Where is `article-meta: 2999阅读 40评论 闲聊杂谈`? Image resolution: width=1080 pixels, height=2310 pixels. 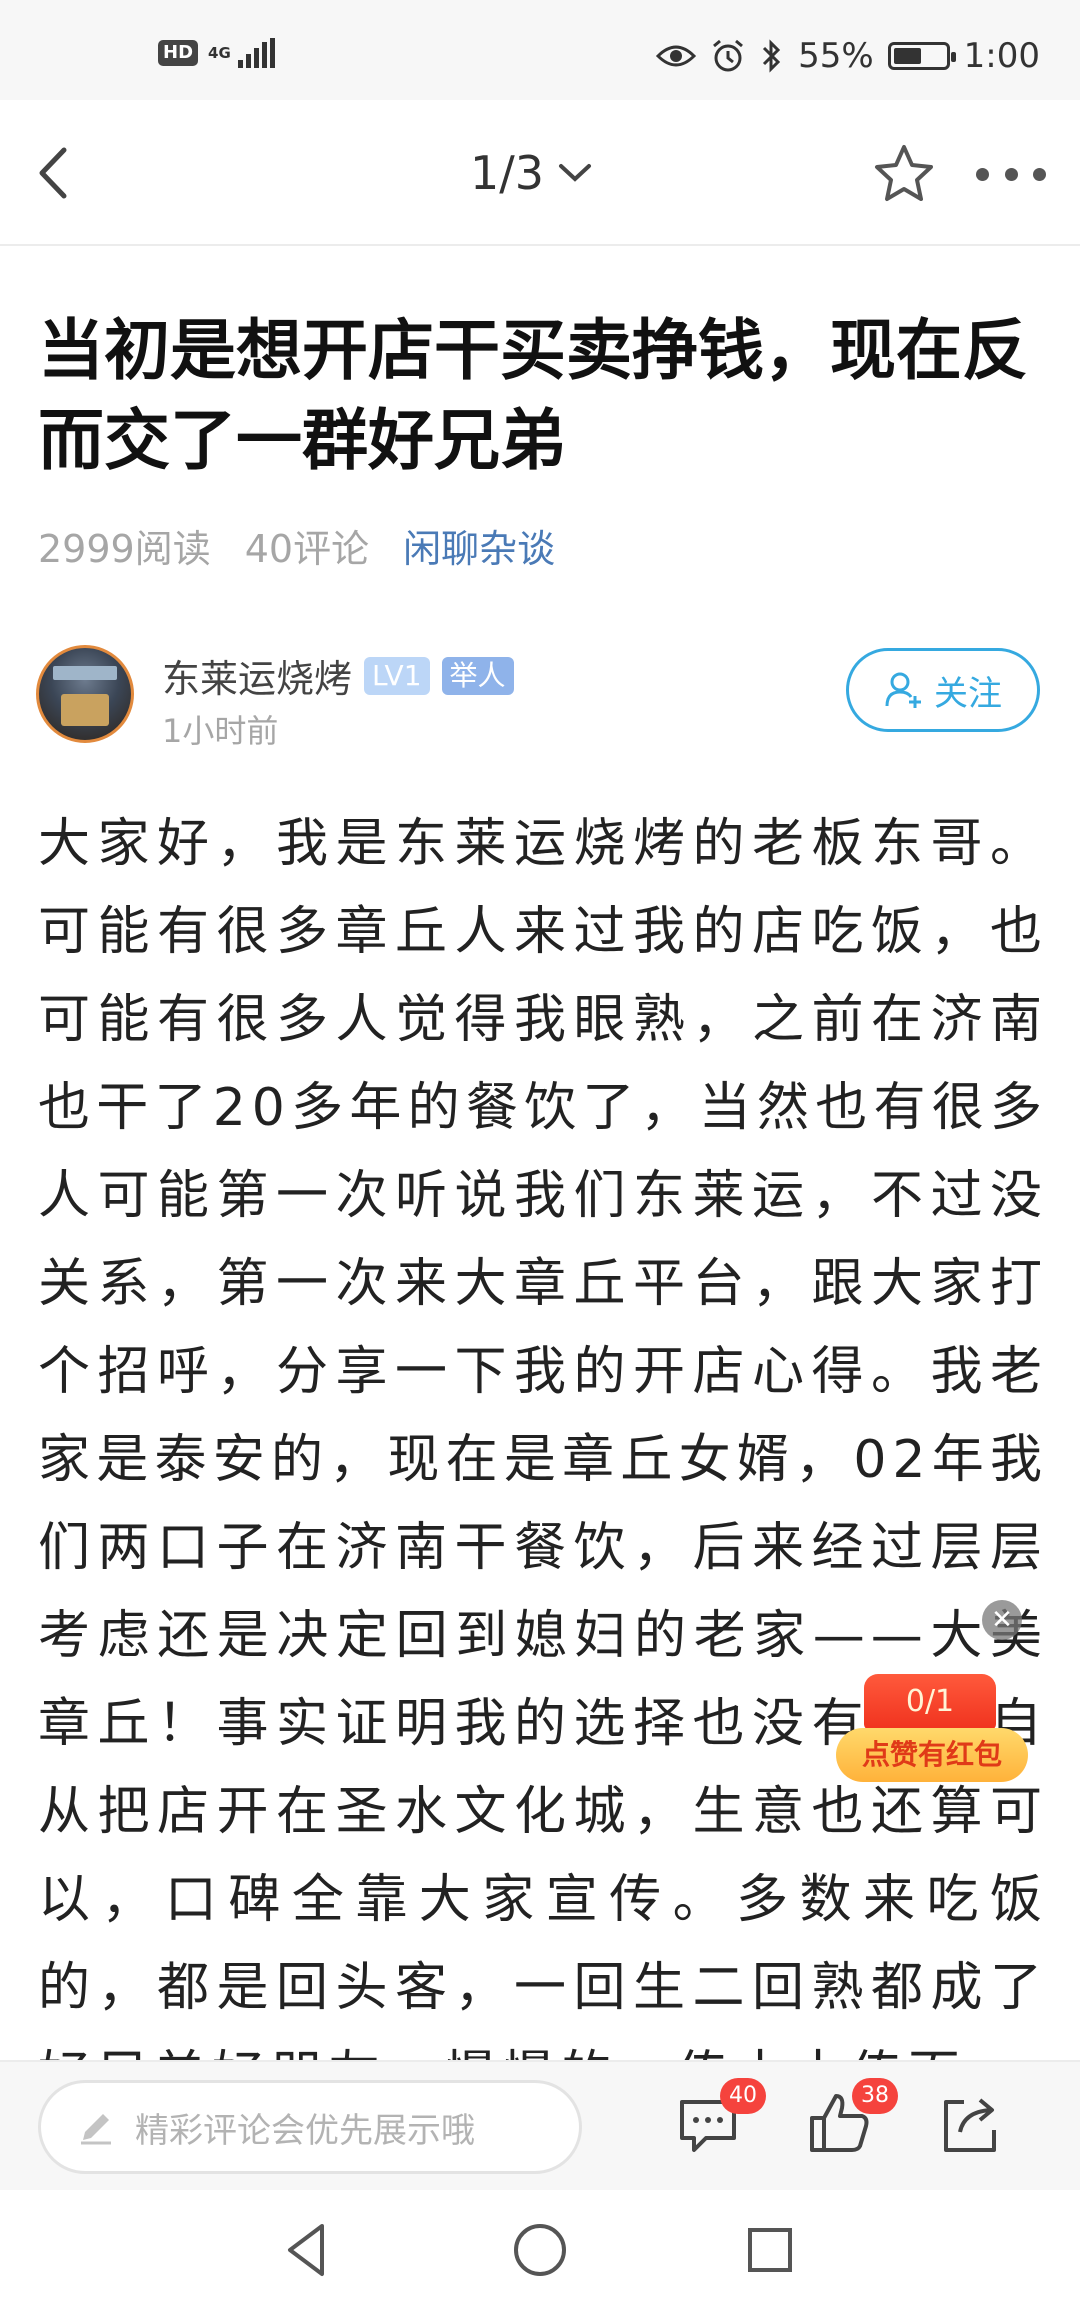
article-meta: 2999阅读 40评论 闲聊杂谈 is located at coordinates (296, 545).